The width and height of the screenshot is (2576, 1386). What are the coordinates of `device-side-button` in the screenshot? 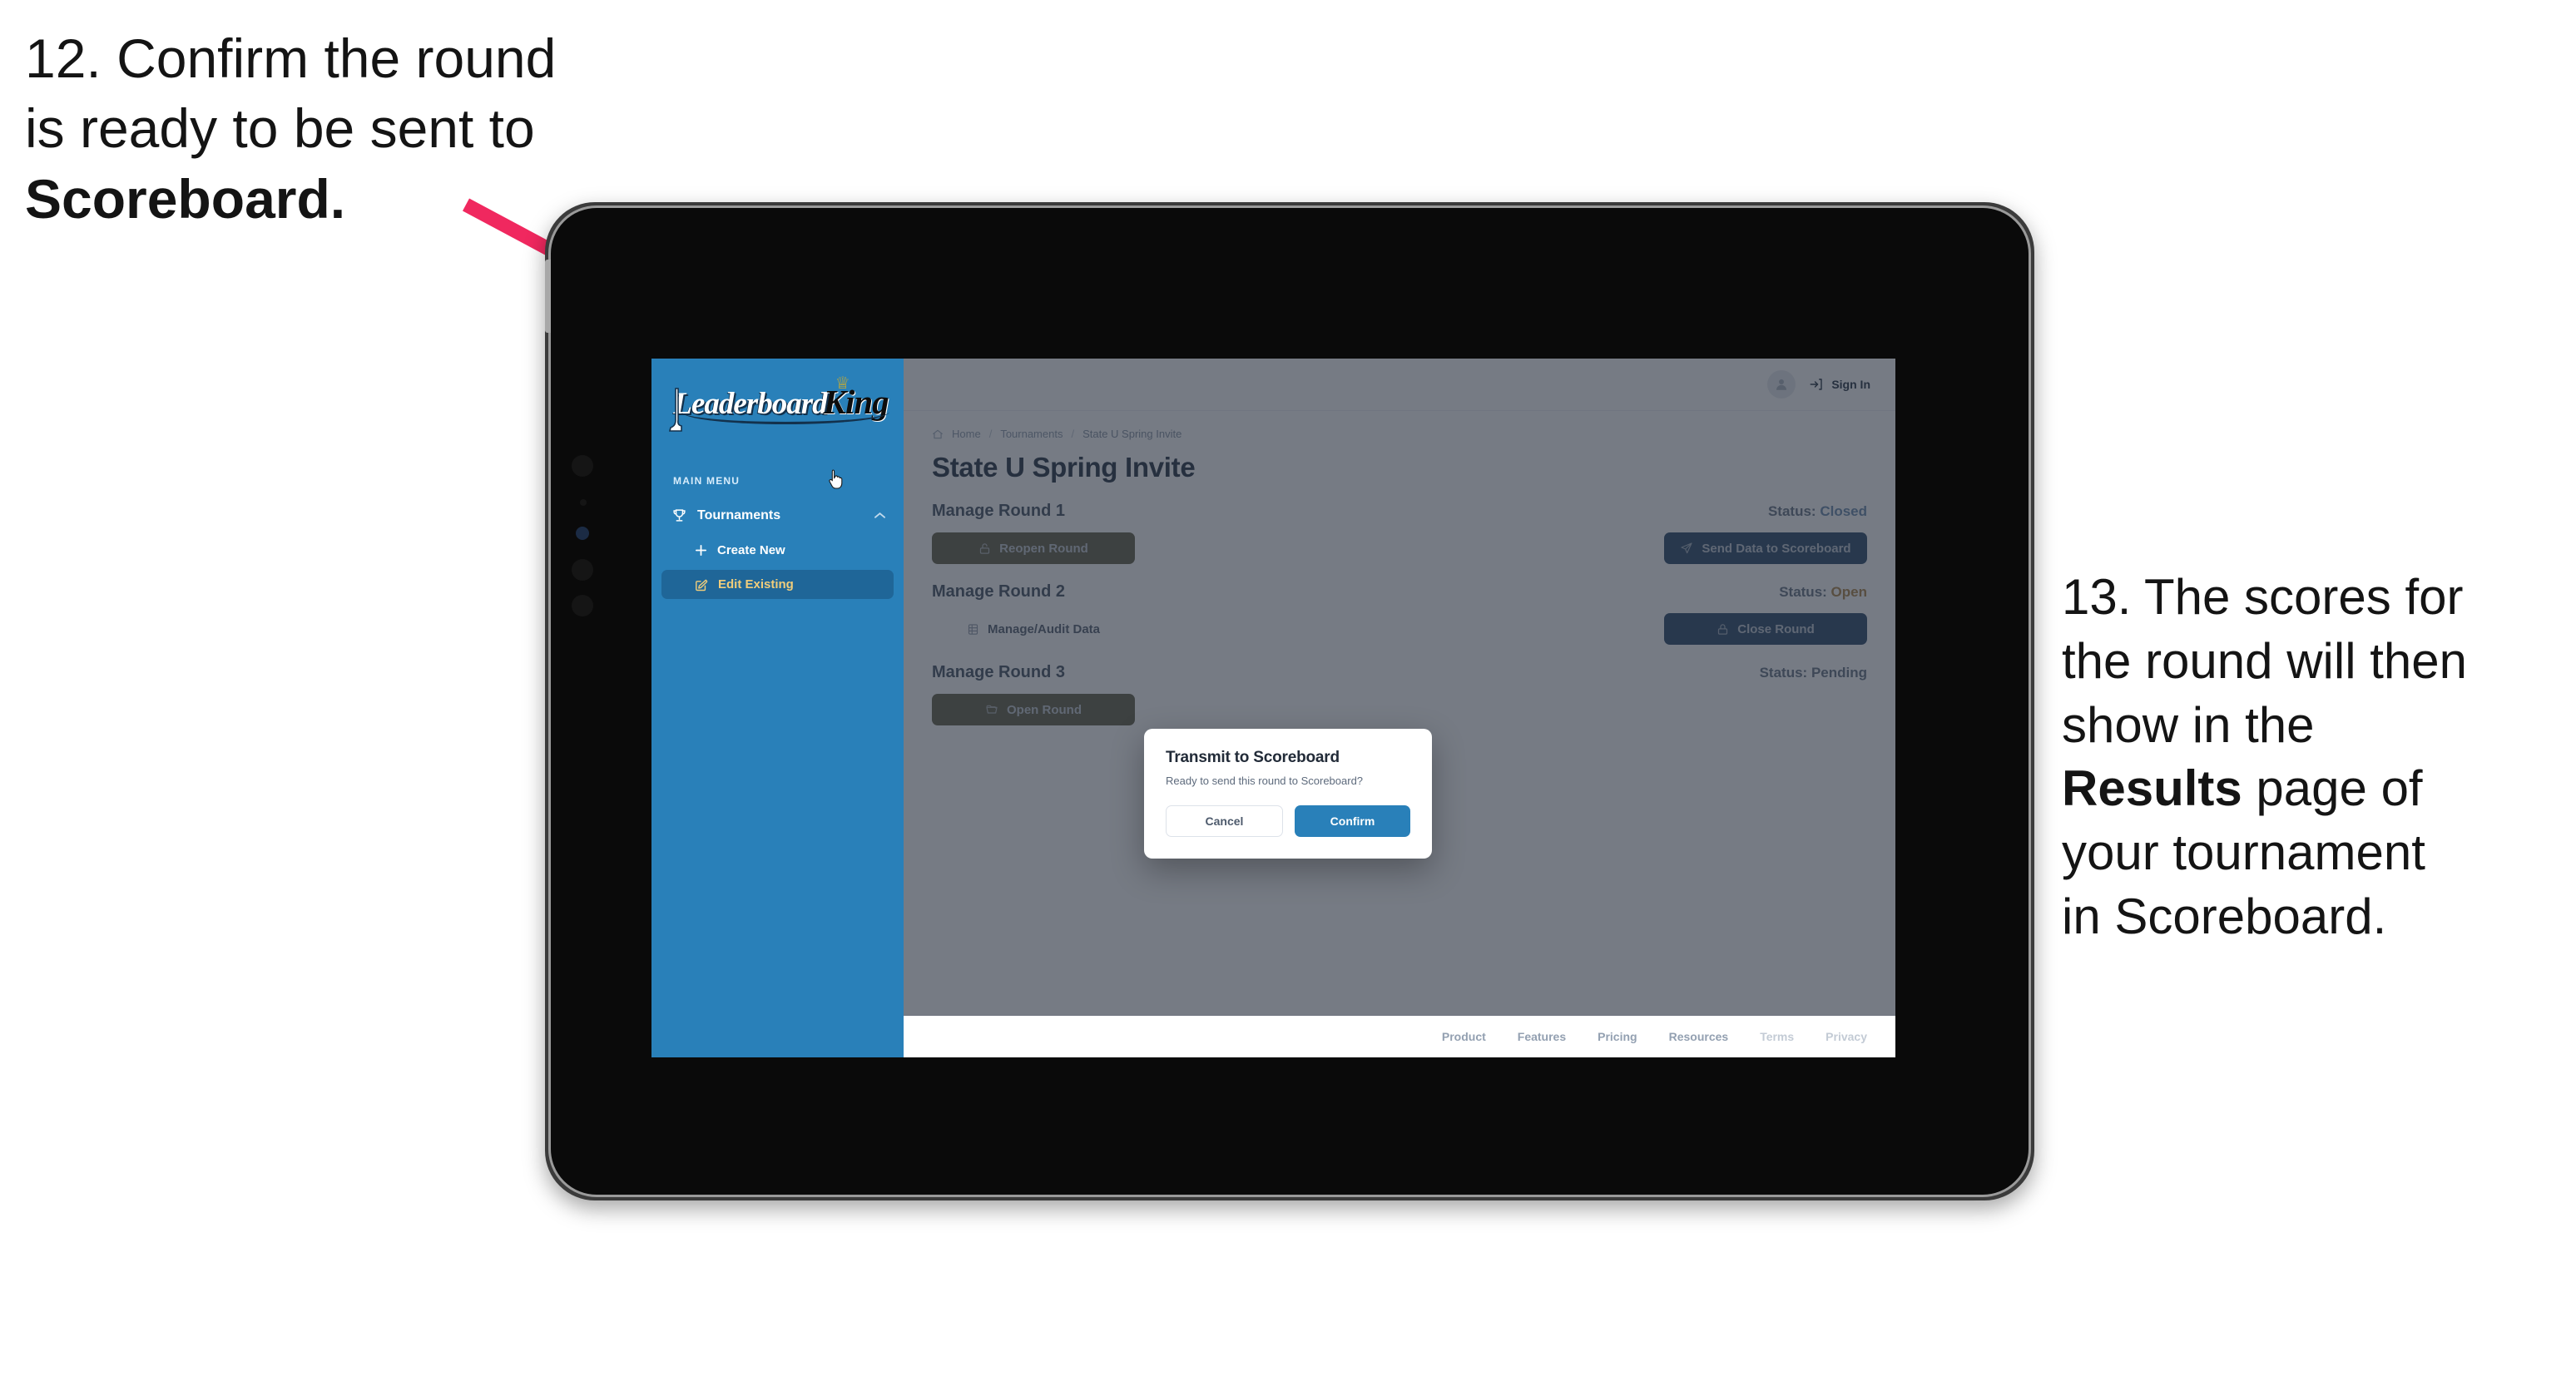 It's located at (548, 296).